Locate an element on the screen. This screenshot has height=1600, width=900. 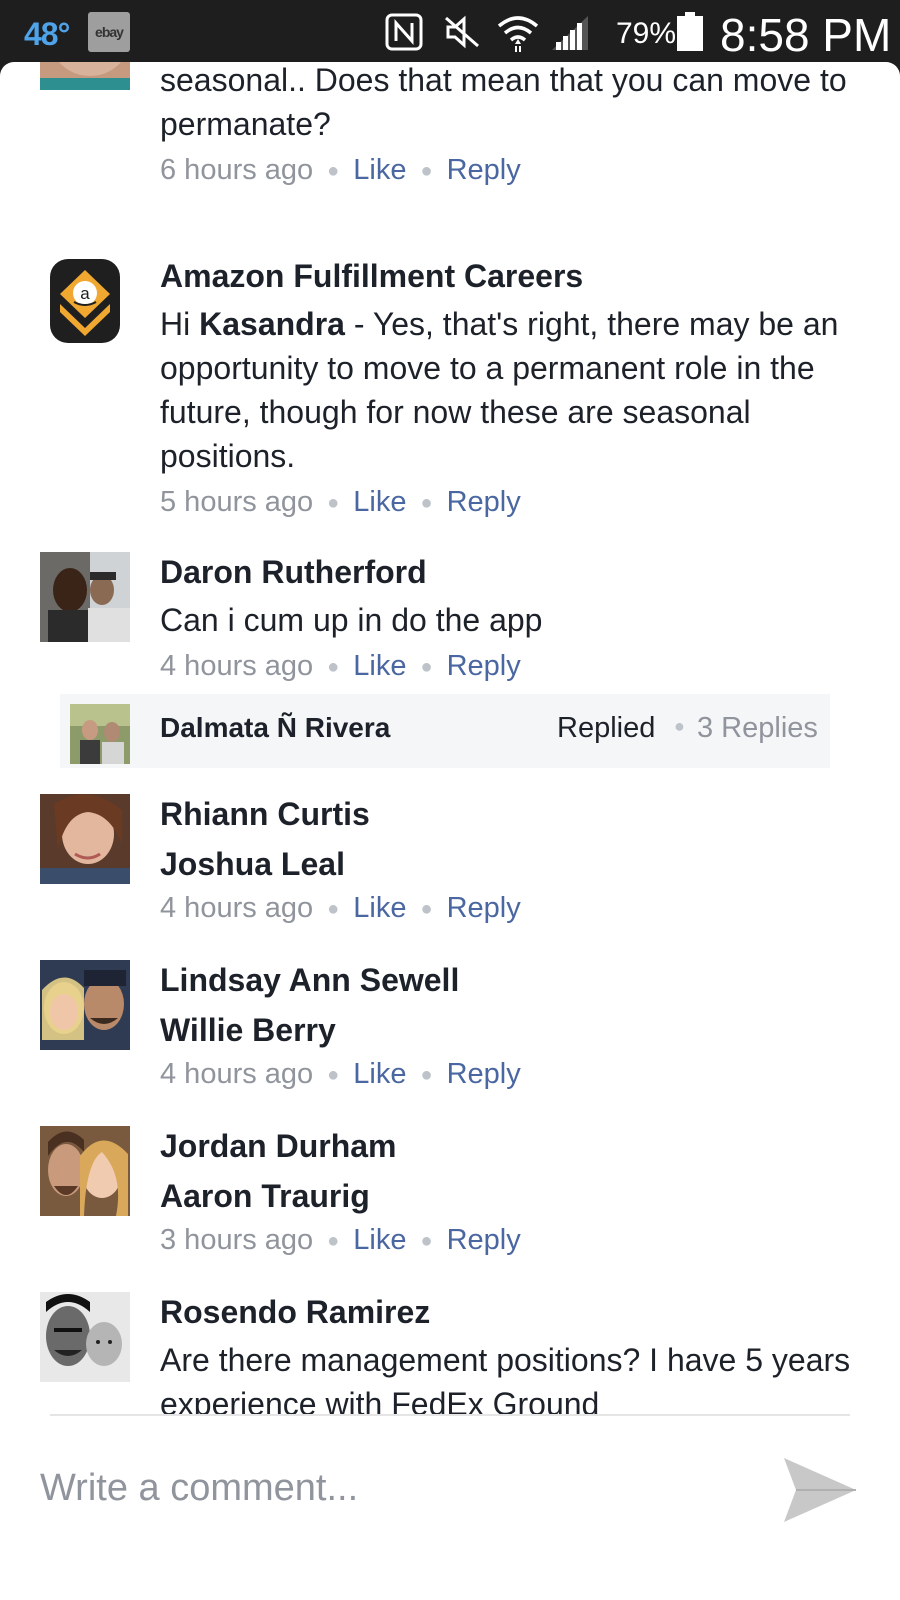
svg-text: a is located at coordinates (85, 293).